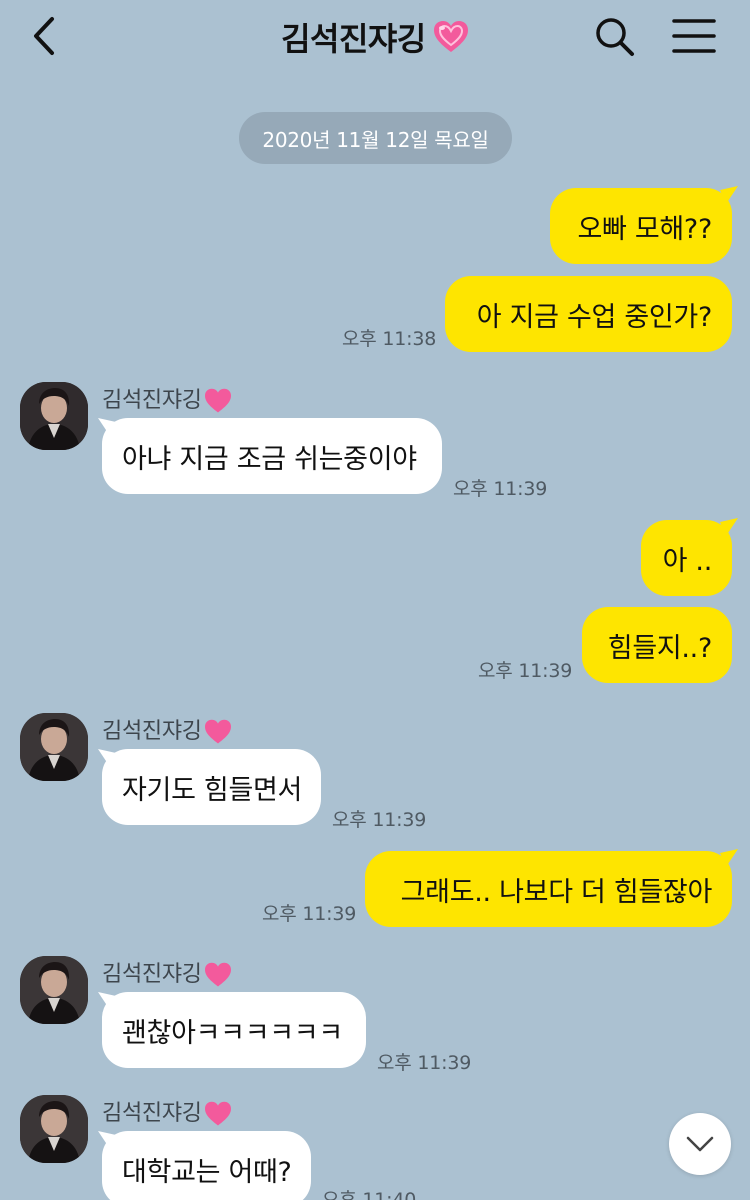  I want to click on chevron-down-icon, so click(700, 1144).